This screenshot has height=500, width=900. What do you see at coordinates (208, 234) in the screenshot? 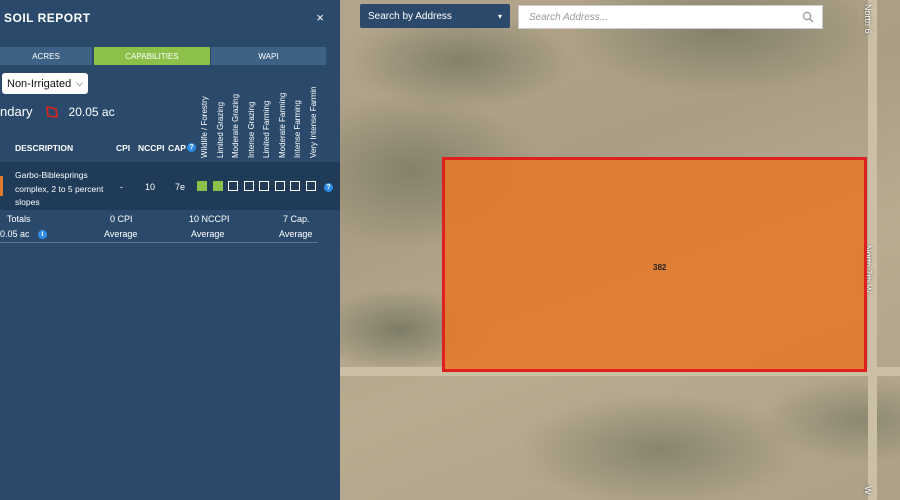
I see `totals-nccpi-sub: Average` at bounding box center [208, 234].